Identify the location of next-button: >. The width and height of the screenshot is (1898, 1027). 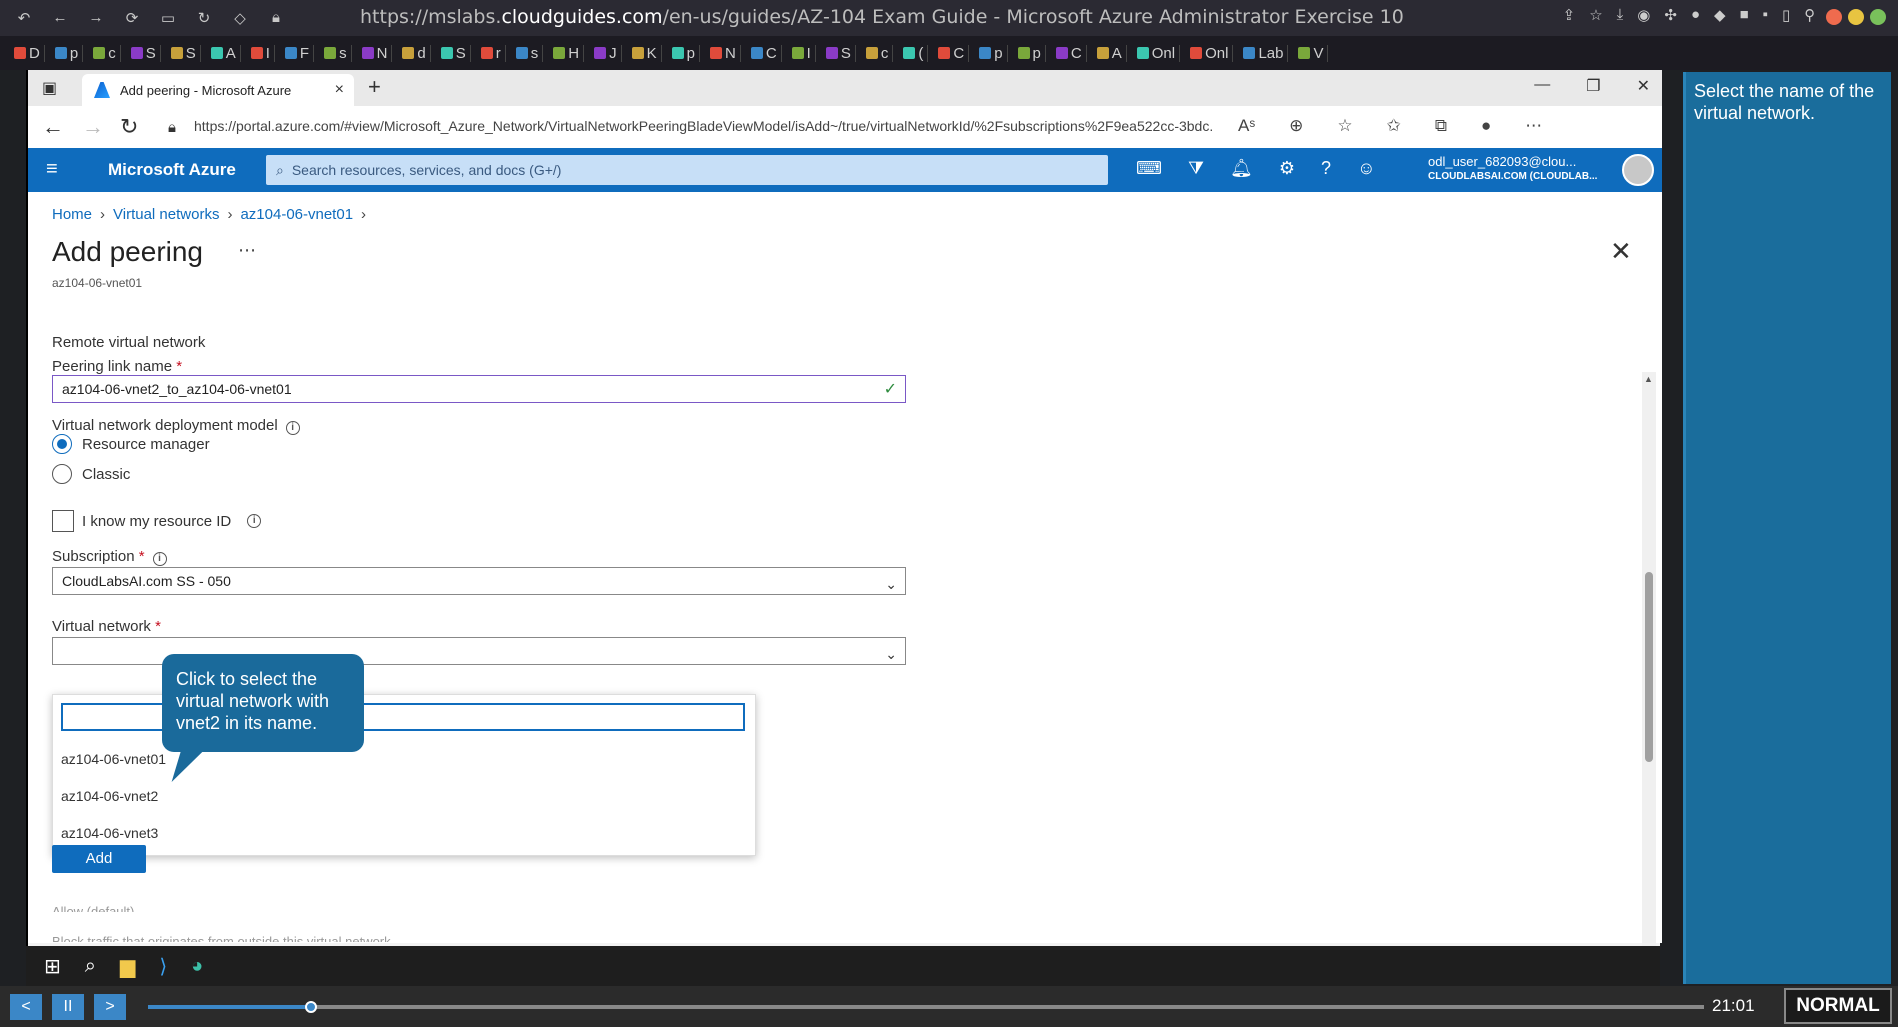
(110, 1007).